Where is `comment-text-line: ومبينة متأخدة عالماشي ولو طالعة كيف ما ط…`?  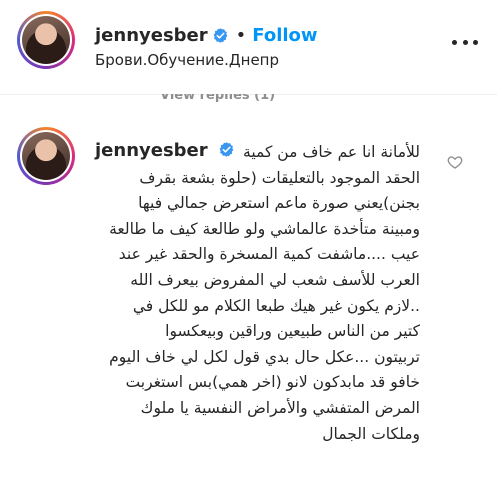
comment-text-line: ومبينة متأخدة عالماشي ولو طالعة كيف ما ط… is located at coordinates (264, 228).